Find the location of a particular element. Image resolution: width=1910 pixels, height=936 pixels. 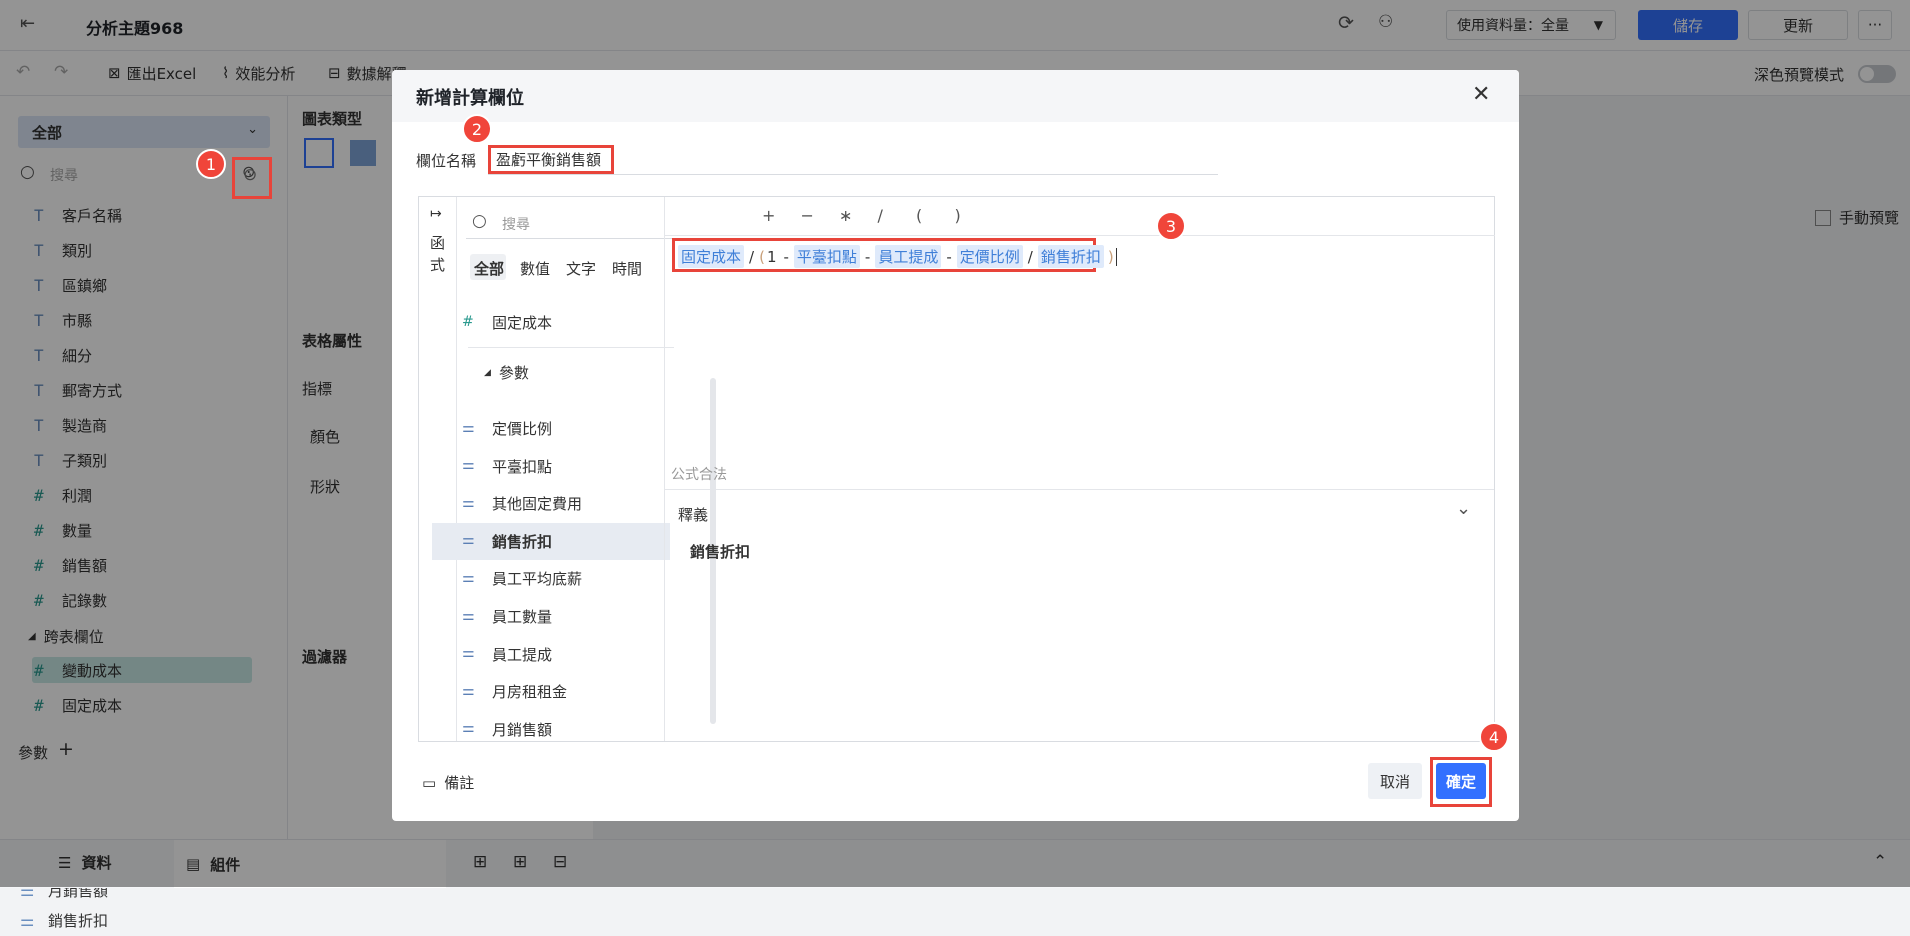

cancel-button: 取消 is located at coordinates (1395, 781).